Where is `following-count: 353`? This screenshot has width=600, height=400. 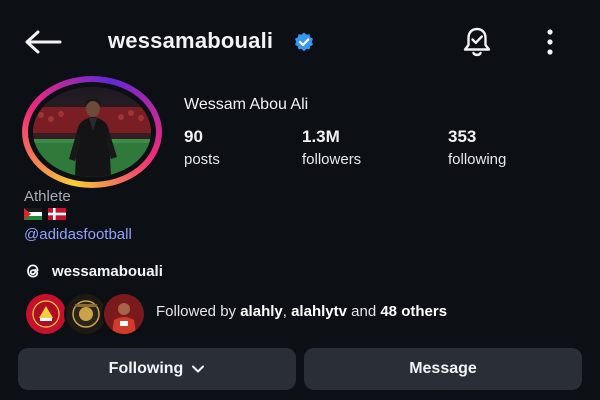 following-count: 353 is located at coordinates (462, 136).